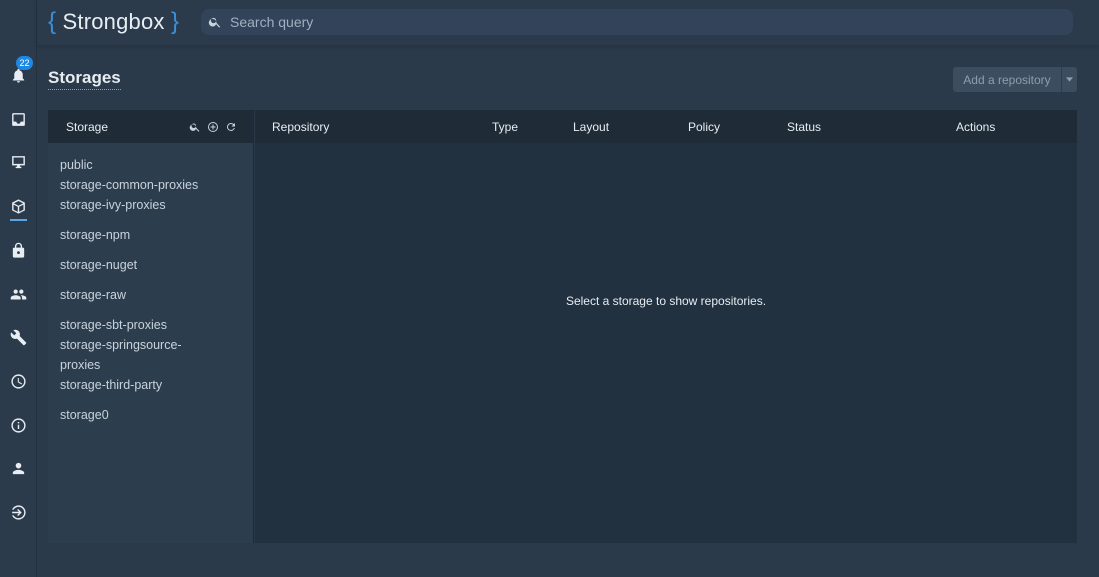 The image size is (1099, 577). I want to click on cube-icon, so click(18, 206).